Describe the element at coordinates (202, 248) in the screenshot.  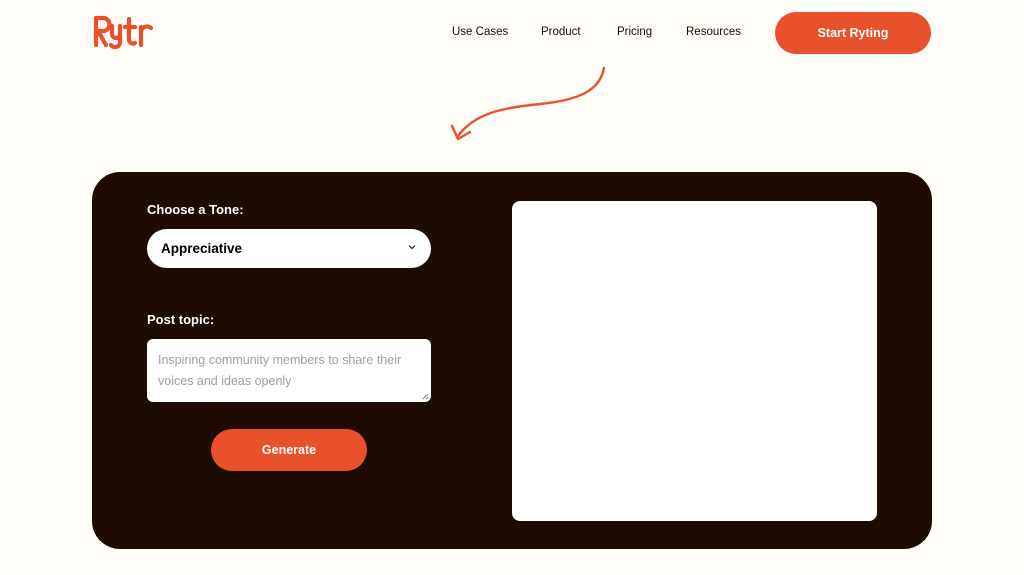
I see `tone-select-value: Appreciative` at that location.